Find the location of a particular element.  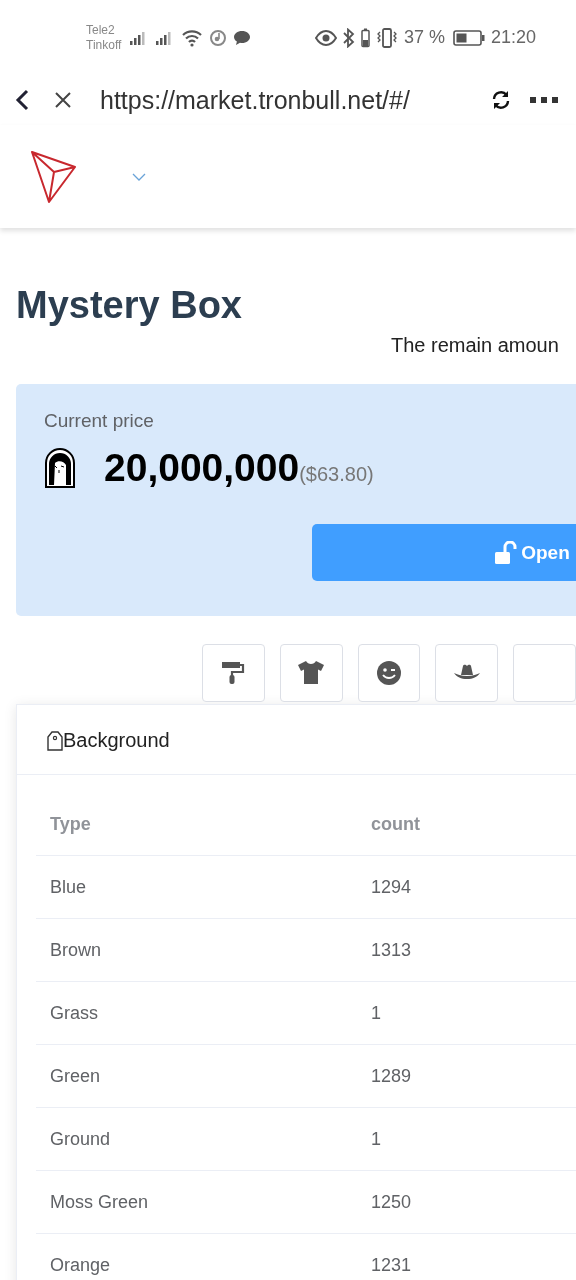

music-icon is located at coordinates (218, 37).